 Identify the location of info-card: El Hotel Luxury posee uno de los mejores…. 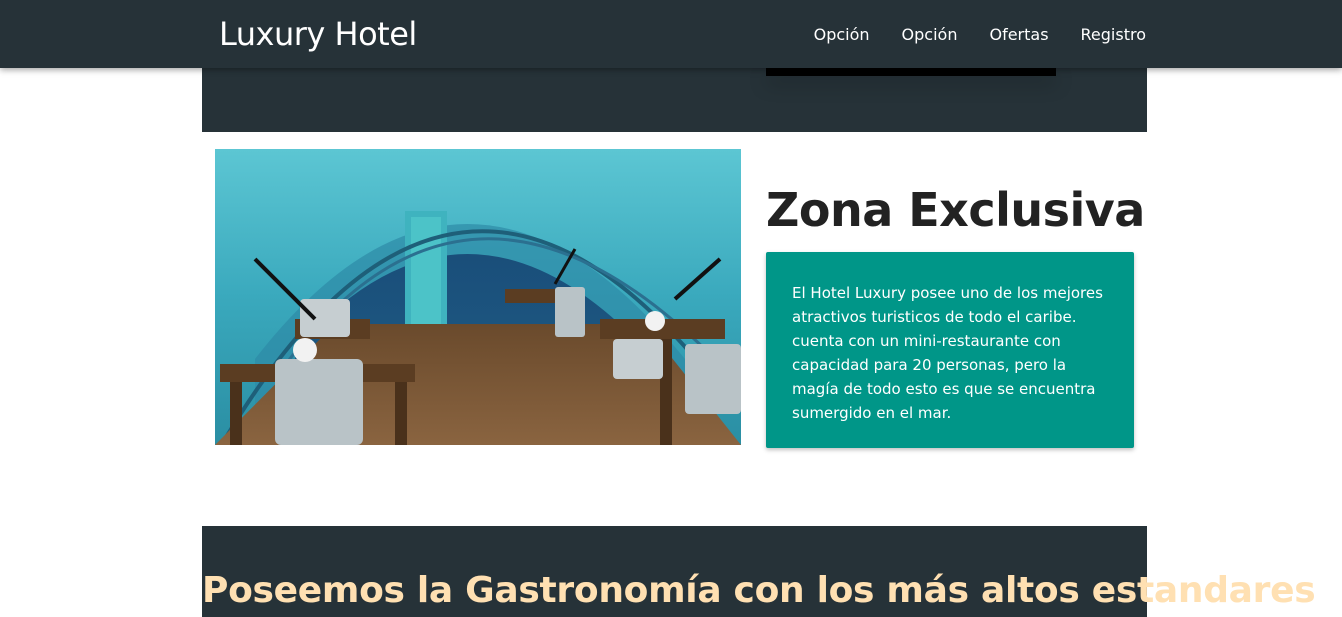
(950, 350).